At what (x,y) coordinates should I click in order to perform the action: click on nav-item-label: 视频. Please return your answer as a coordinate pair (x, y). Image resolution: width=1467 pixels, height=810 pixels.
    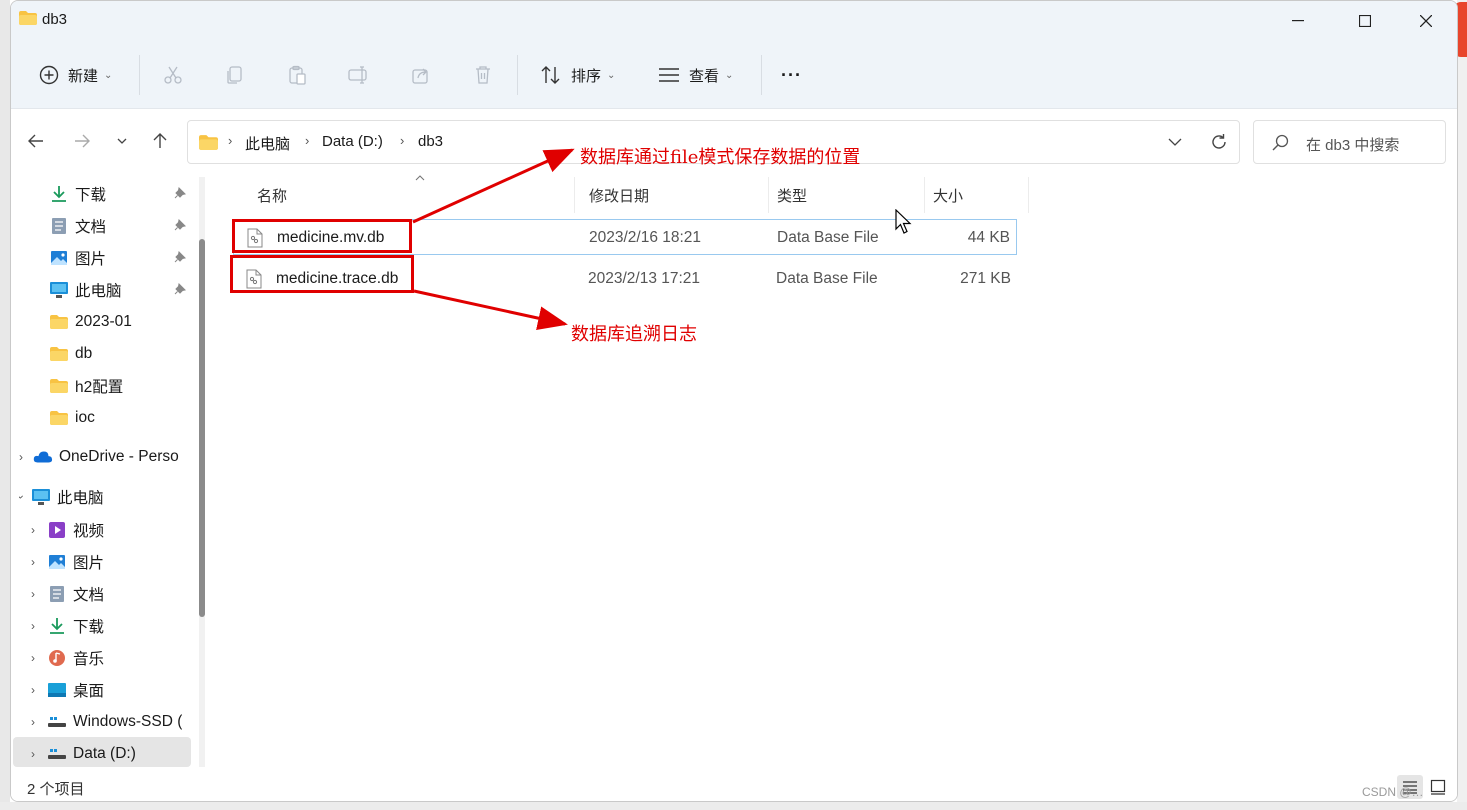
    Looking at the image, I should click on (89, 531).